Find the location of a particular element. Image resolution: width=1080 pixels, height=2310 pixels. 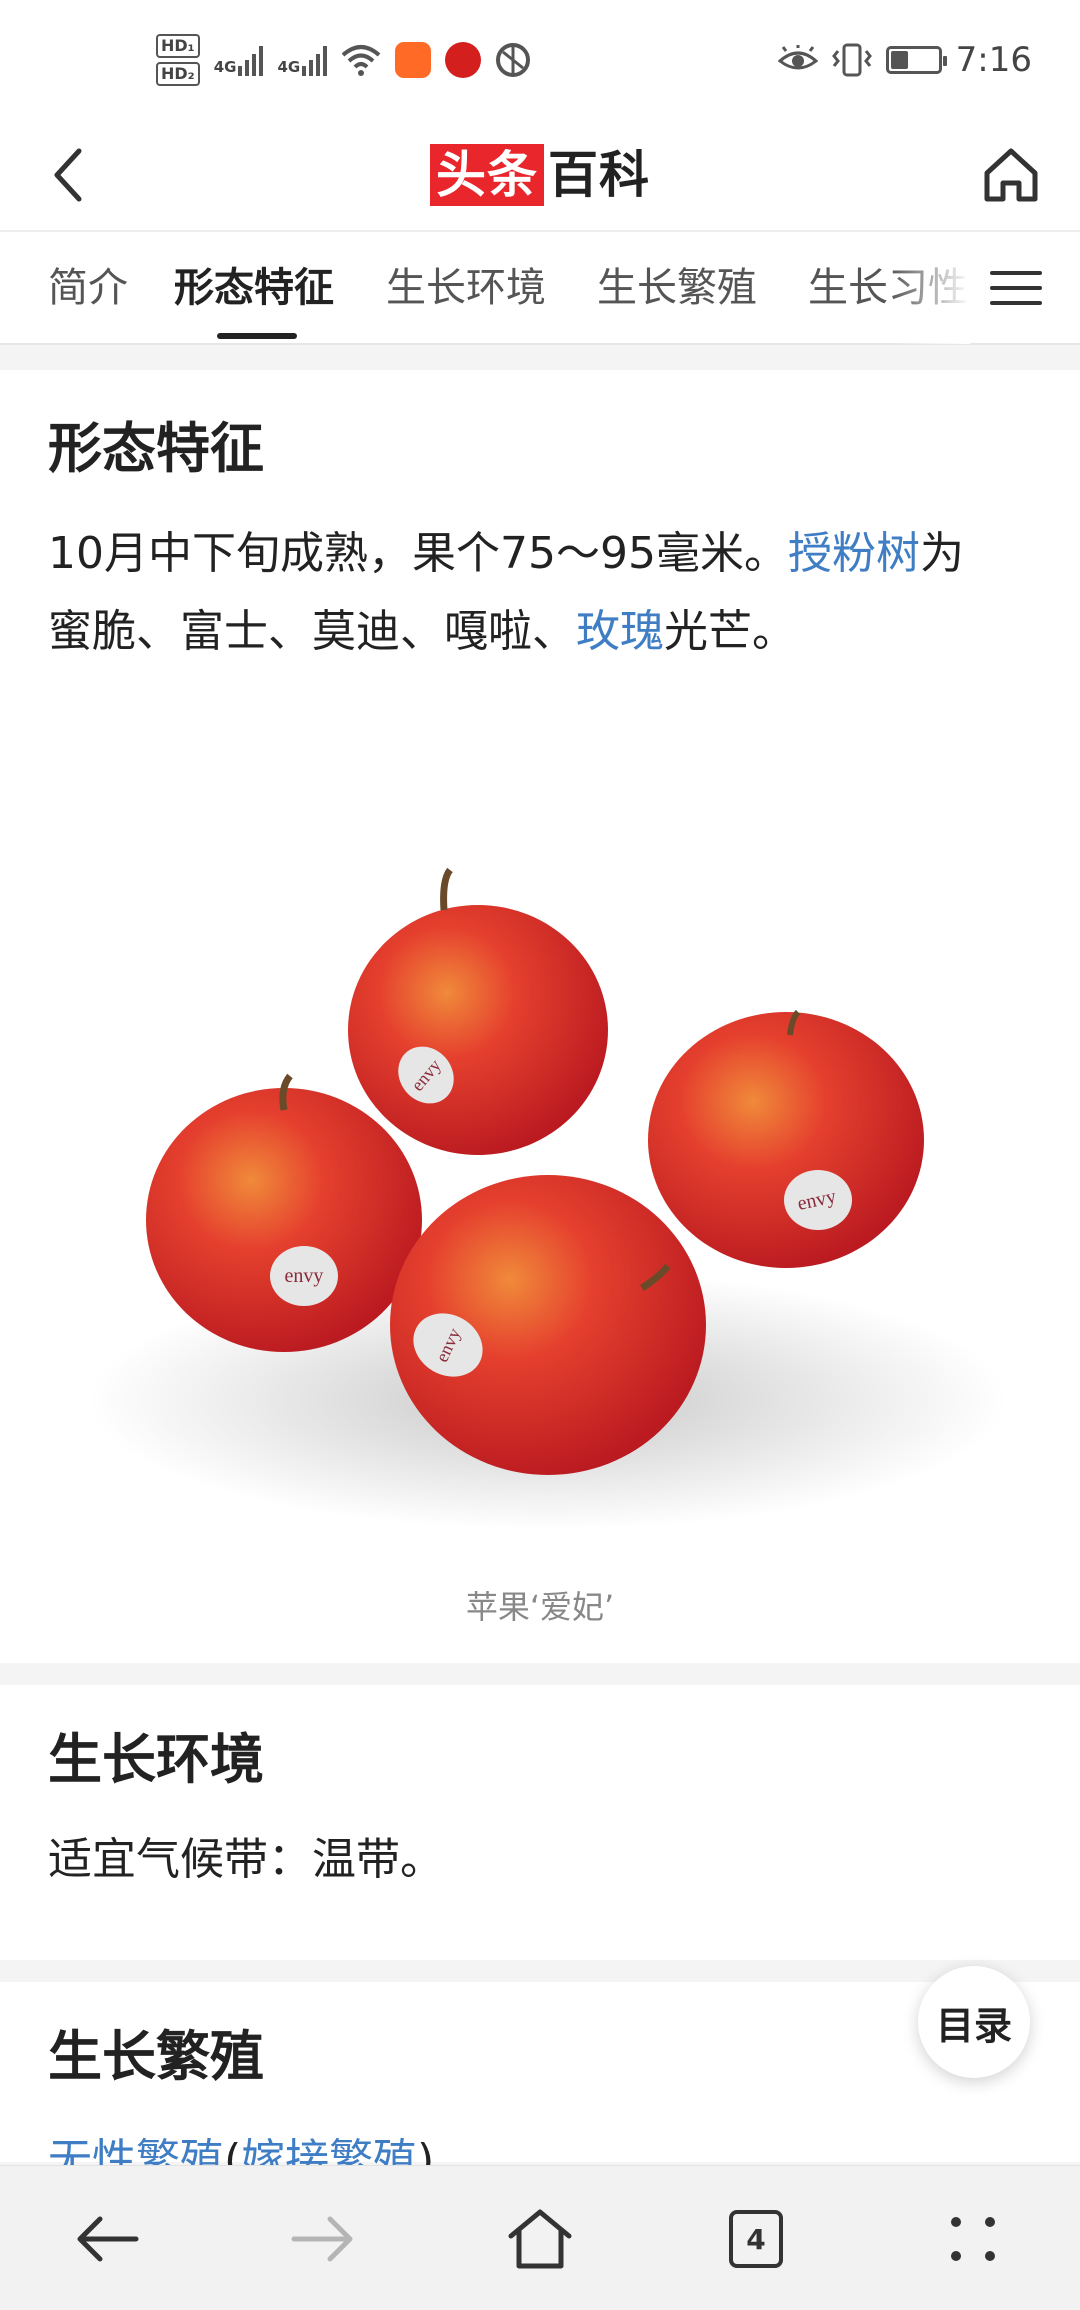

text-span: 为 is located at coordinates (941, 553).